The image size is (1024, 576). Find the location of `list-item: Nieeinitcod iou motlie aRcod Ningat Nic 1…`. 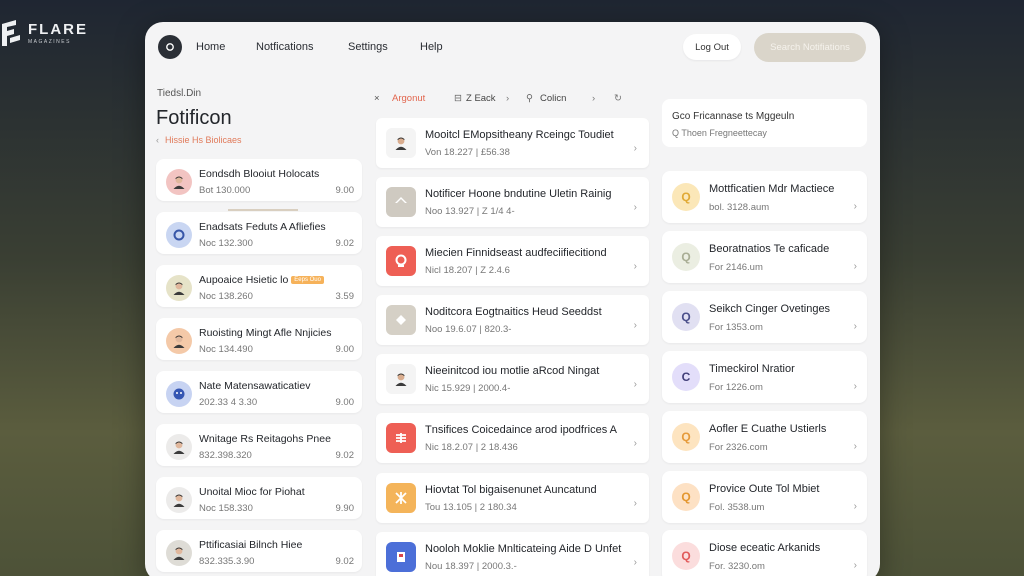

list-item: Nieeinitcod iou motlie aRcod Ningat Nic 1… is located at coordinates (512, 379).